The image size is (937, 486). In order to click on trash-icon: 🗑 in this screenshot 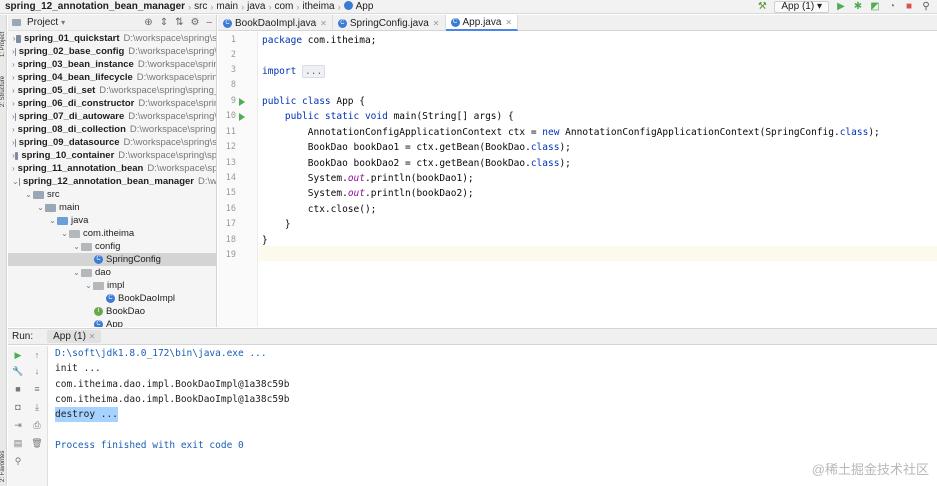, I will do `click(37, 443)`.